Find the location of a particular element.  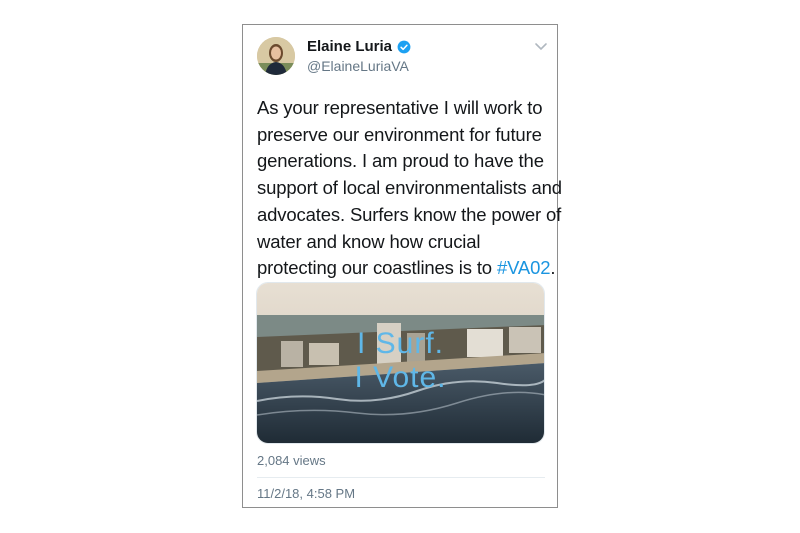

chevron-down-icon is located at coordinates (541, 46).